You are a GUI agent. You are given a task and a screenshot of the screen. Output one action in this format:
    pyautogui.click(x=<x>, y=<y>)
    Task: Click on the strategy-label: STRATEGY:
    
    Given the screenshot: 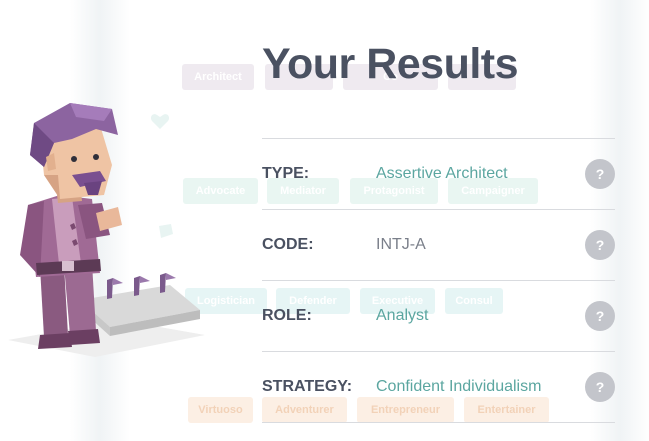 What is the action you would take?
    pyautogui.click(x=307, y=386)
    